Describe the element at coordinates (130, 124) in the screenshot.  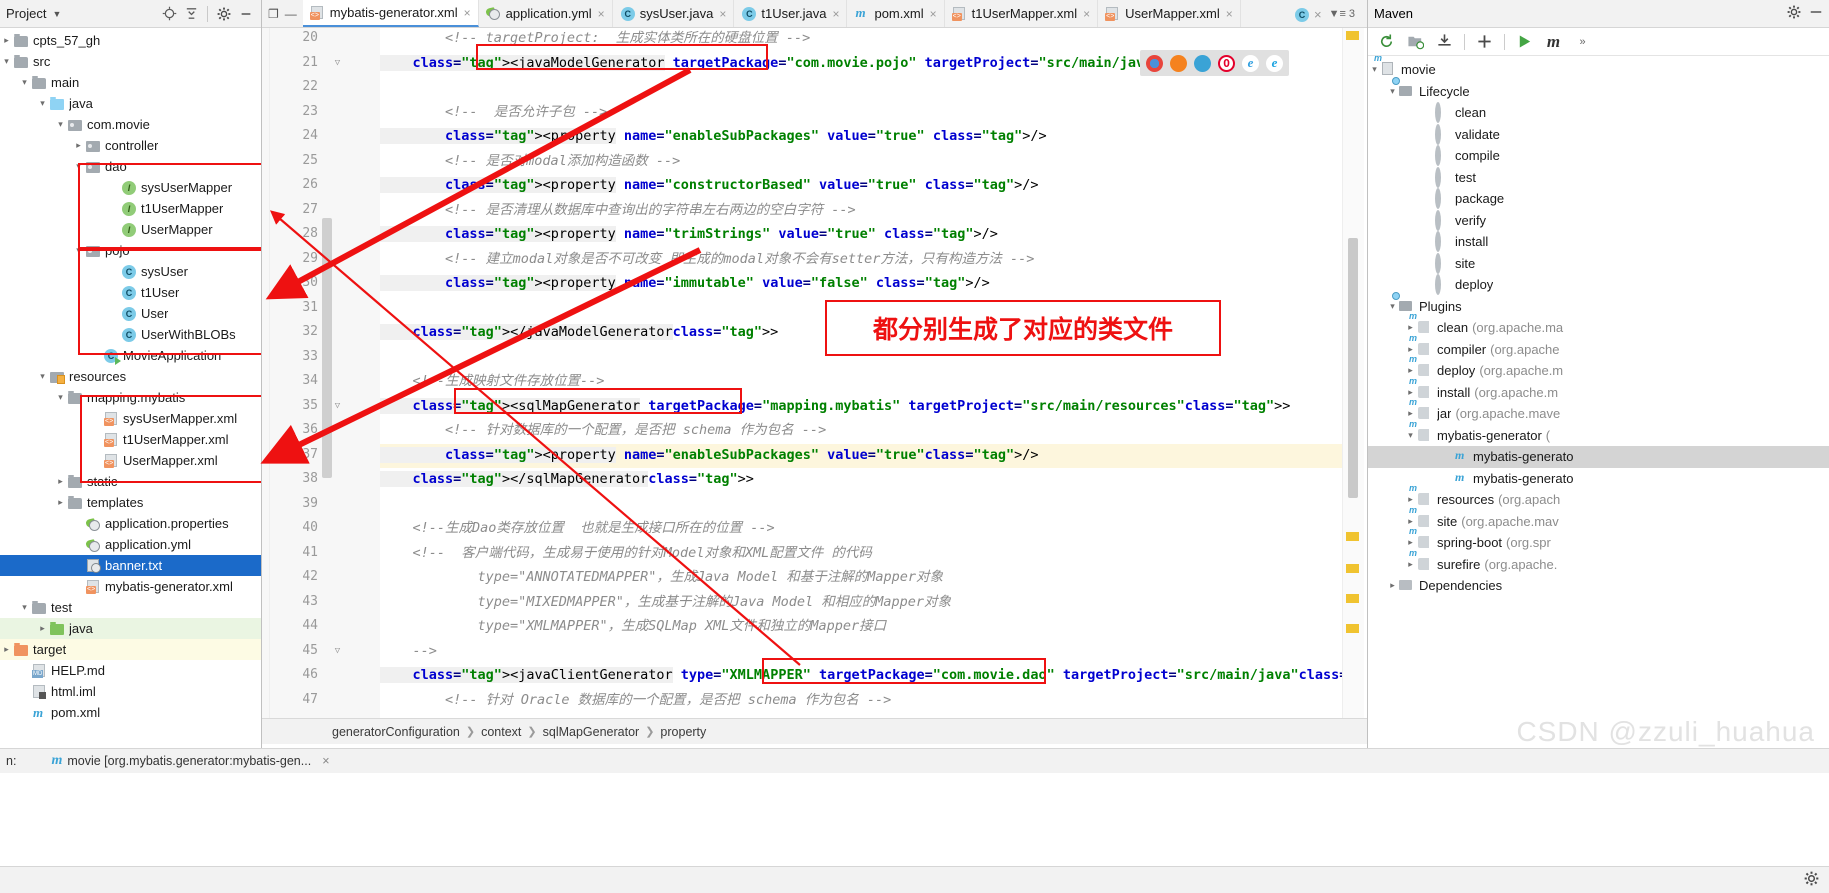
I see `tree-item-com-movie: ▾ com.movie` at that location.